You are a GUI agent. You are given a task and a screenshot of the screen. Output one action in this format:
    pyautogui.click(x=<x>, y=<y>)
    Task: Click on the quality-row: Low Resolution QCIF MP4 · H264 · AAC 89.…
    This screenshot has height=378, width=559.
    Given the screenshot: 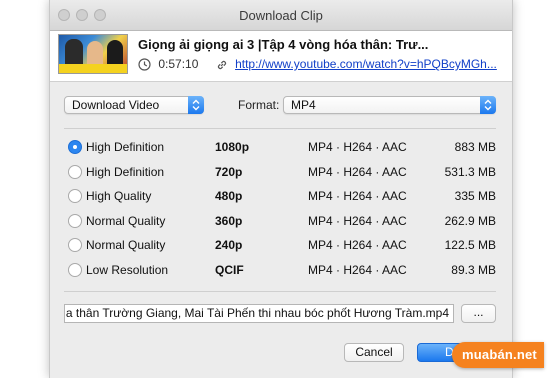 What is the action you would take?
    pyautogui.click(x=281, y=270)
    